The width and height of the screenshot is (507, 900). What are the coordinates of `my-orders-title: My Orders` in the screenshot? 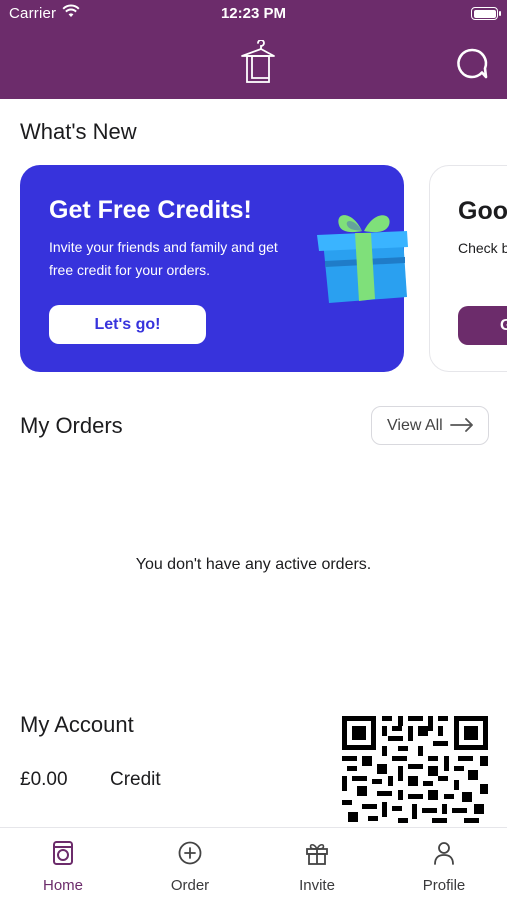 It's located at (71, 425).